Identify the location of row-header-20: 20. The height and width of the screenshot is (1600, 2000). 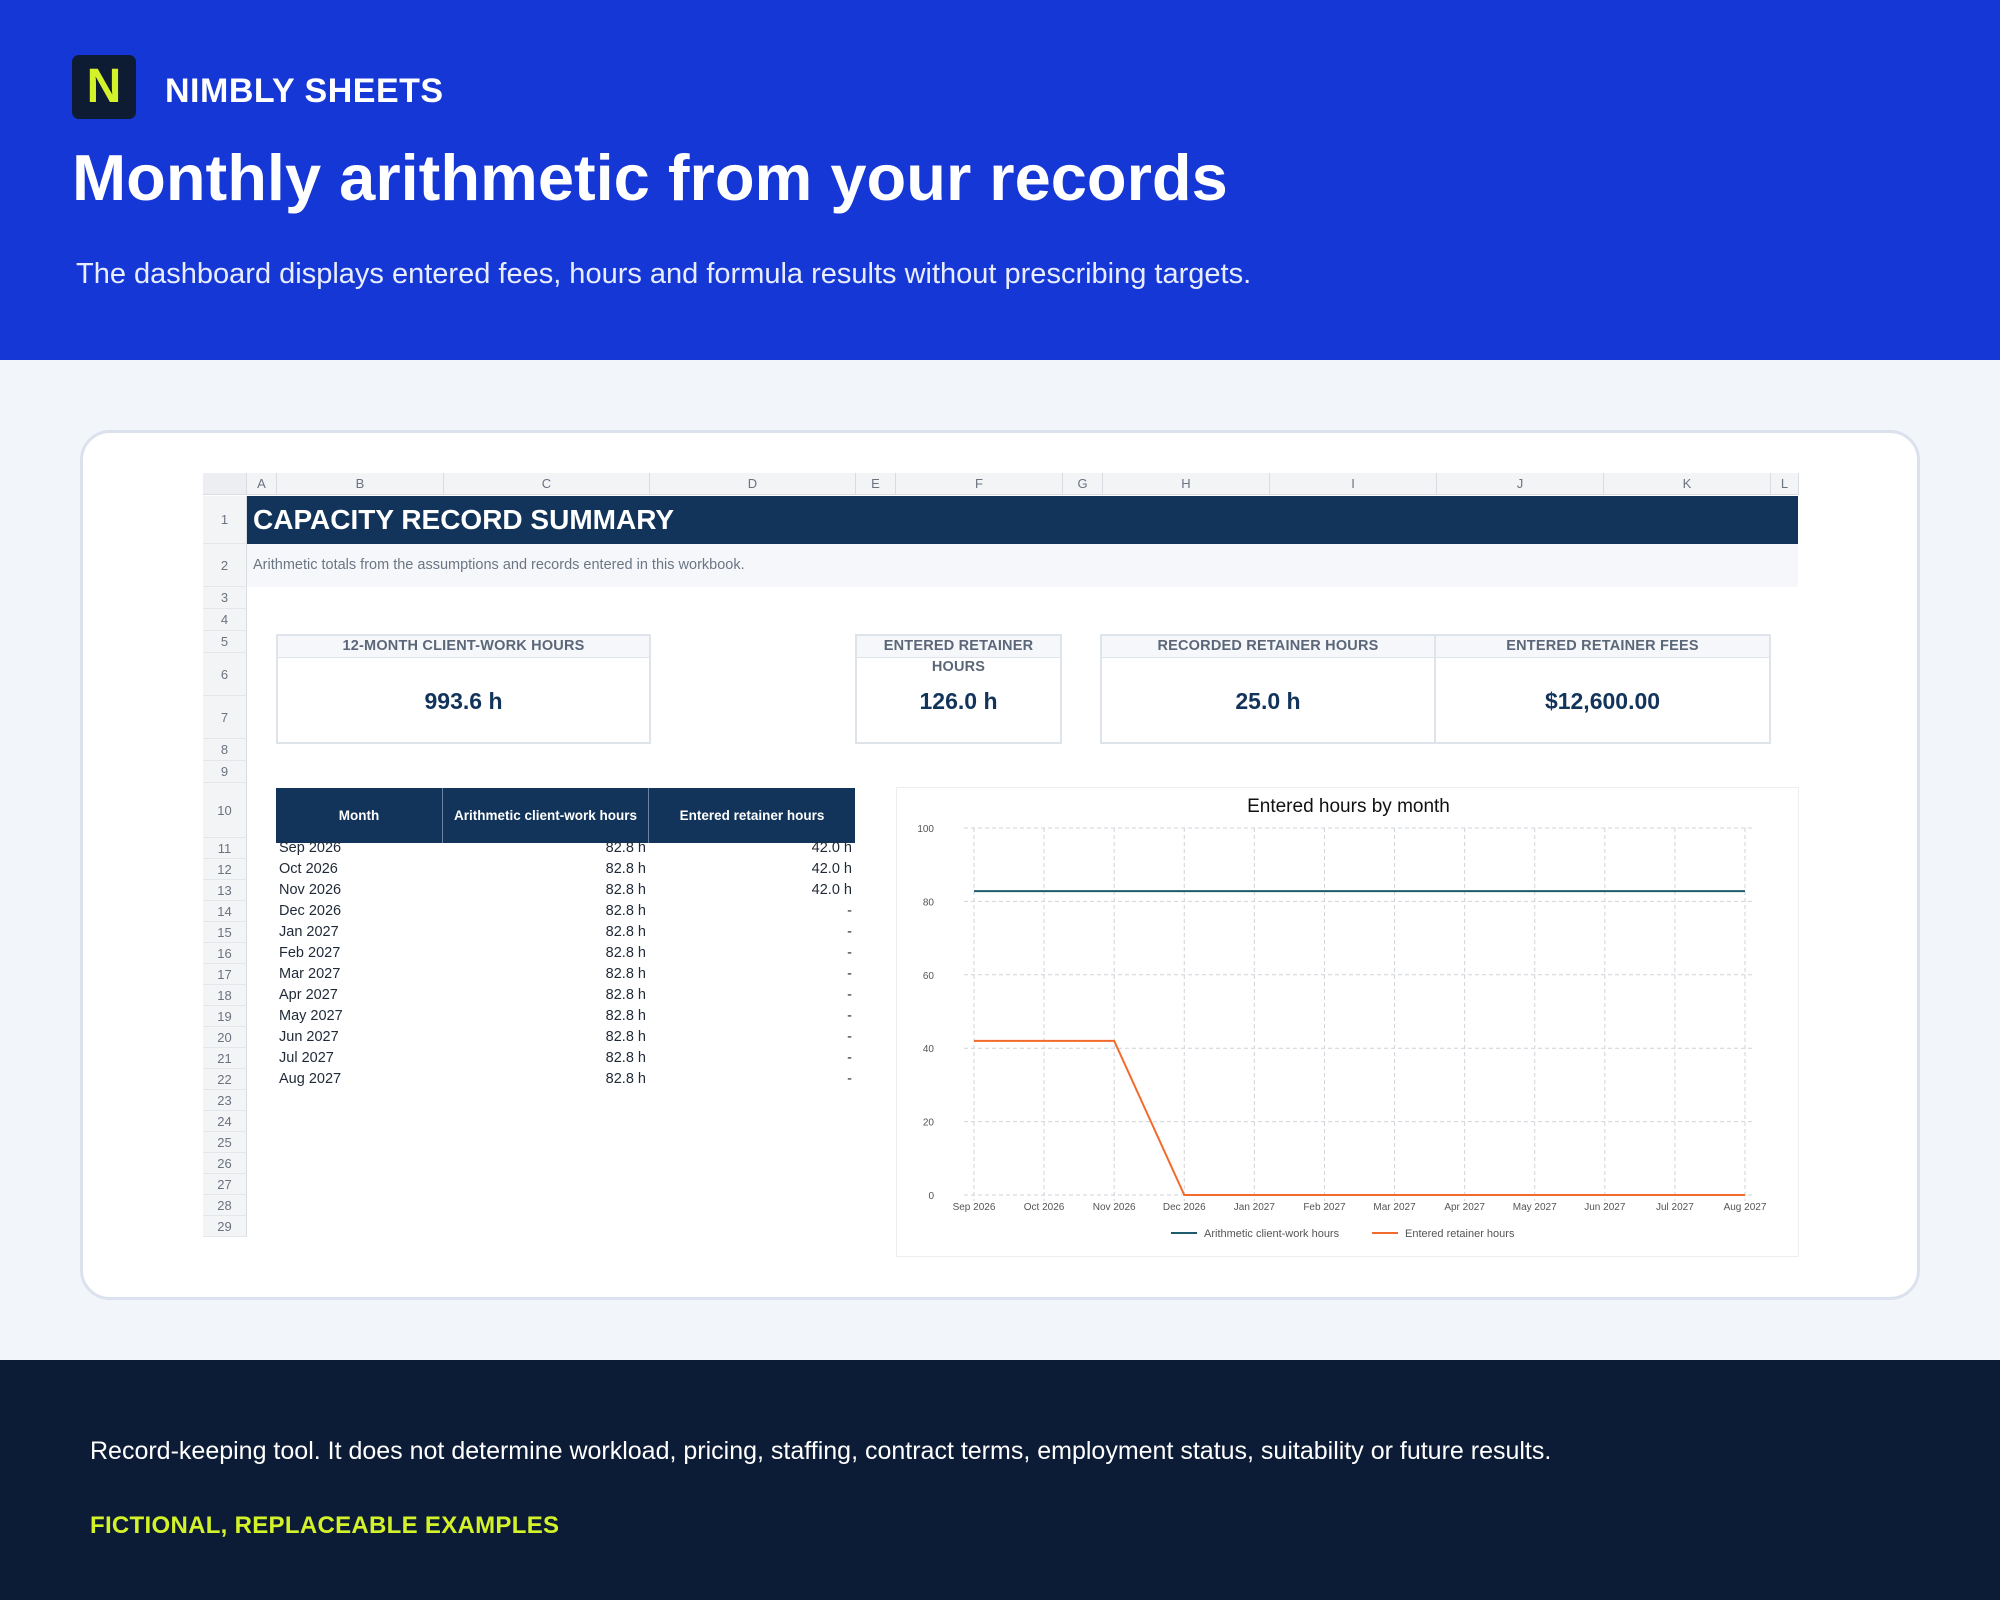
(225, 1037).